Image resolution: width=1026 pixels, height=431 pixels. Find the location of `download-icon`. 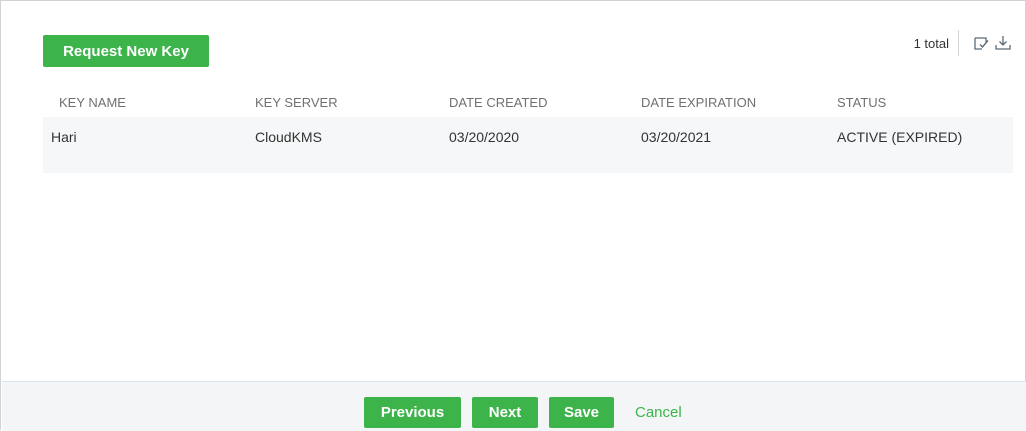

download-icon is located at coordinates (1003, 43).